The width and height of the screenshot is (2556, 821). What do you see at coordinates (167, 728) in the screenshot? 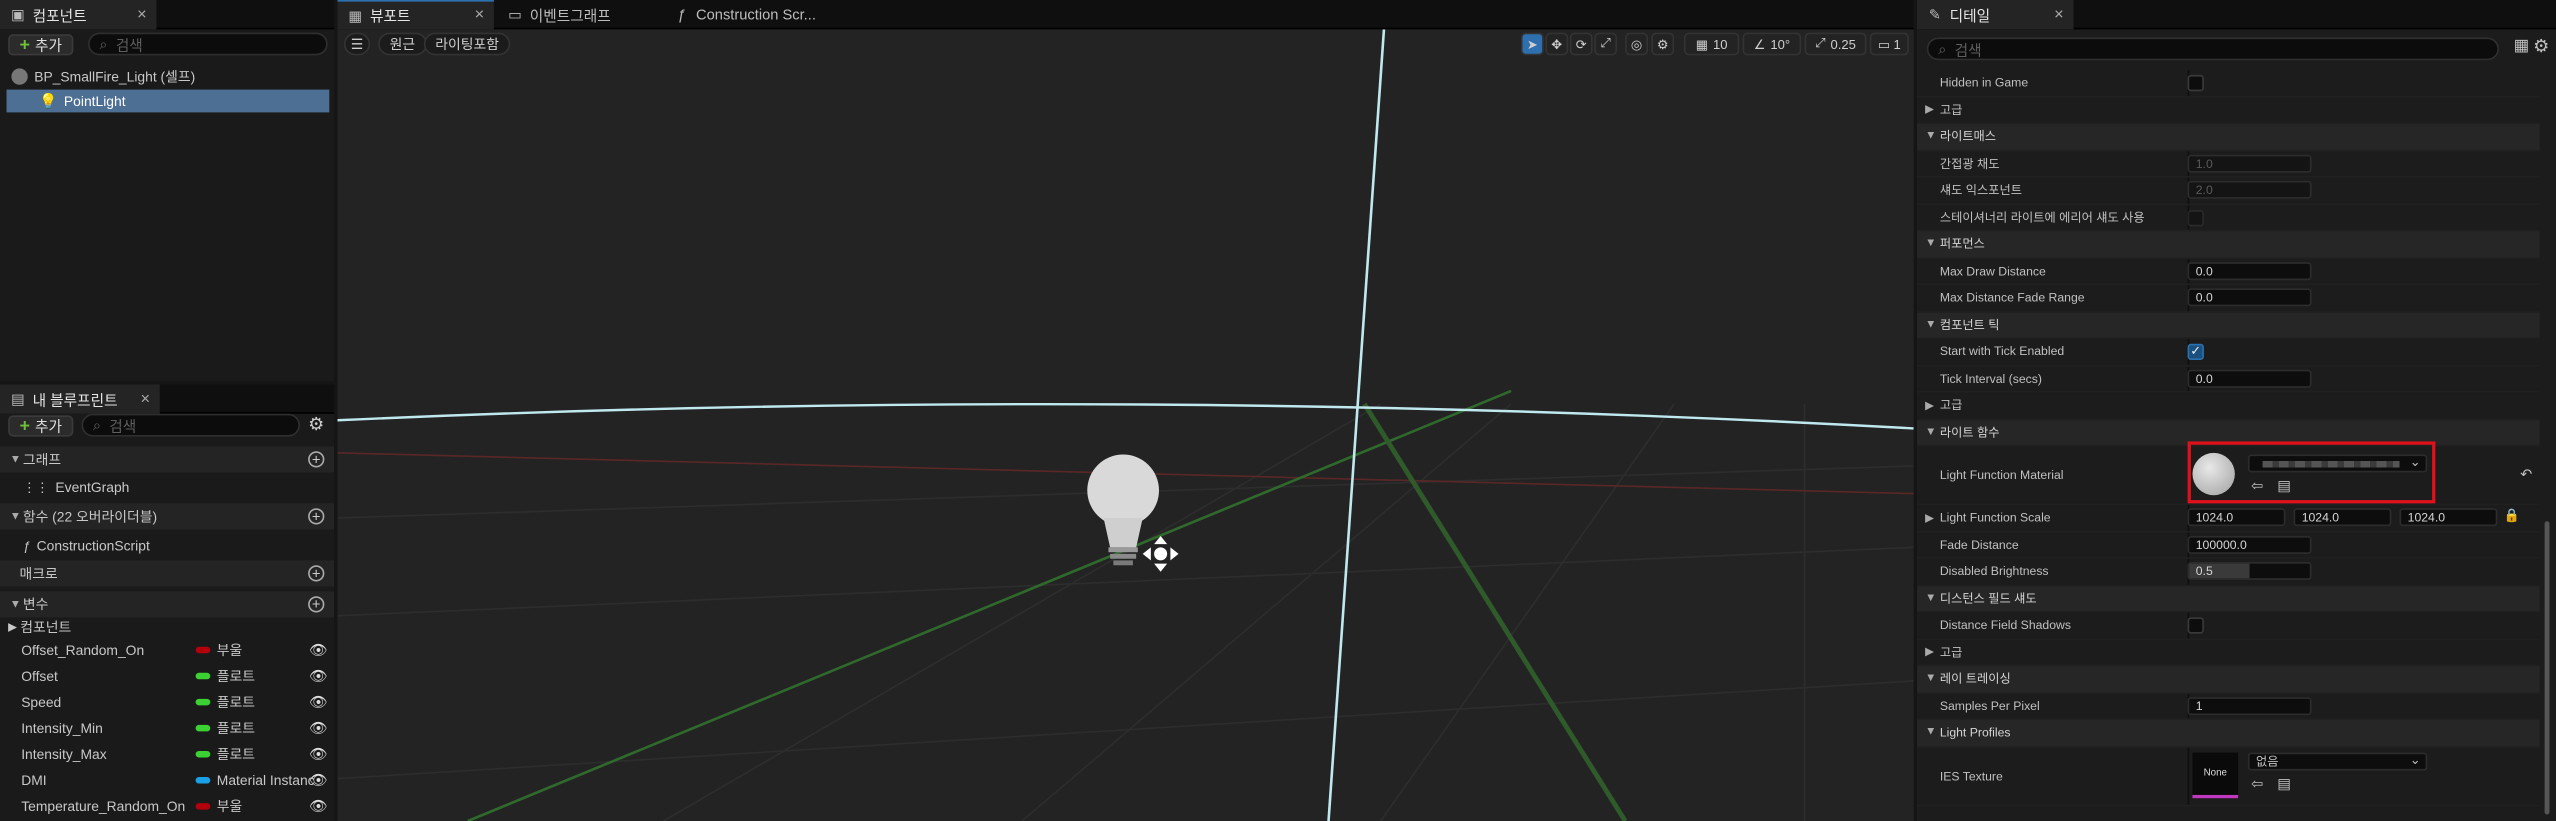
I see `variable-row: Intensity_Min 플로트 👁` at bounding box center [167, 728].